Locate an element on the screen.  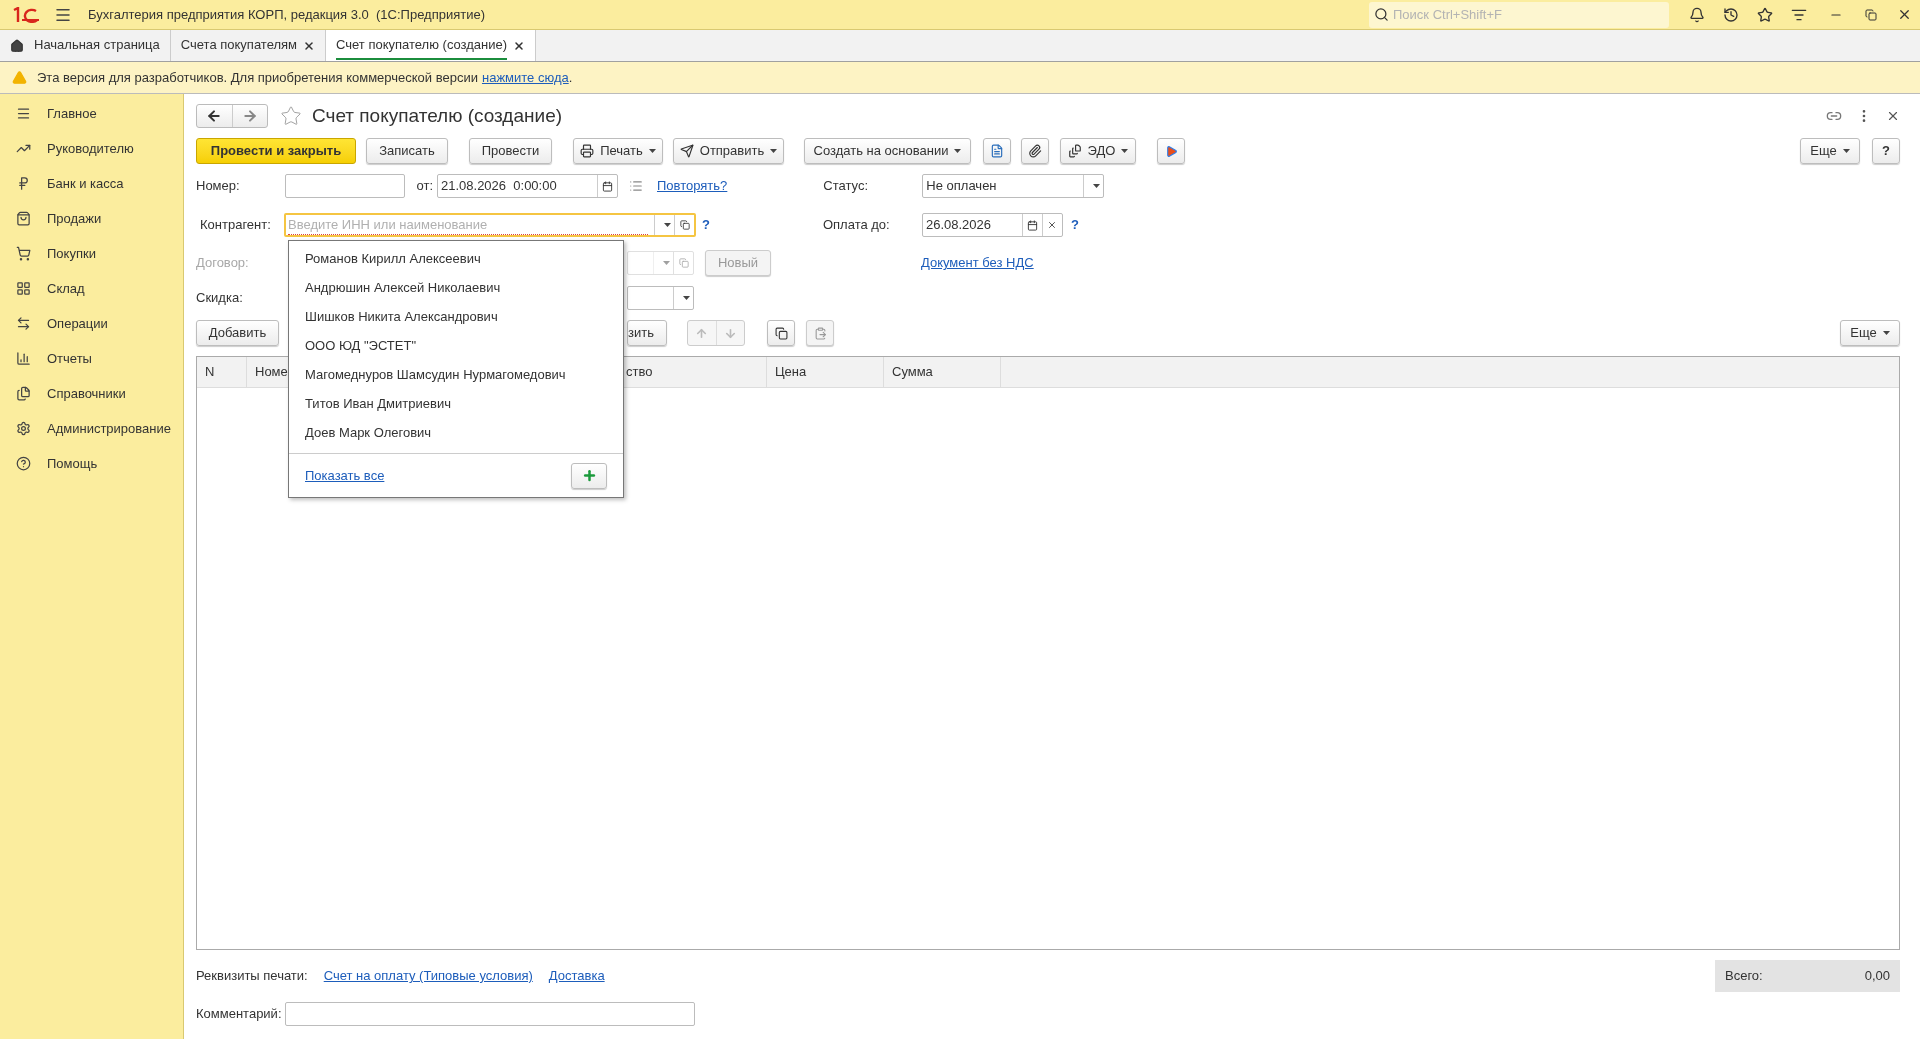
document-icon is located at coordinates (1074, 151).